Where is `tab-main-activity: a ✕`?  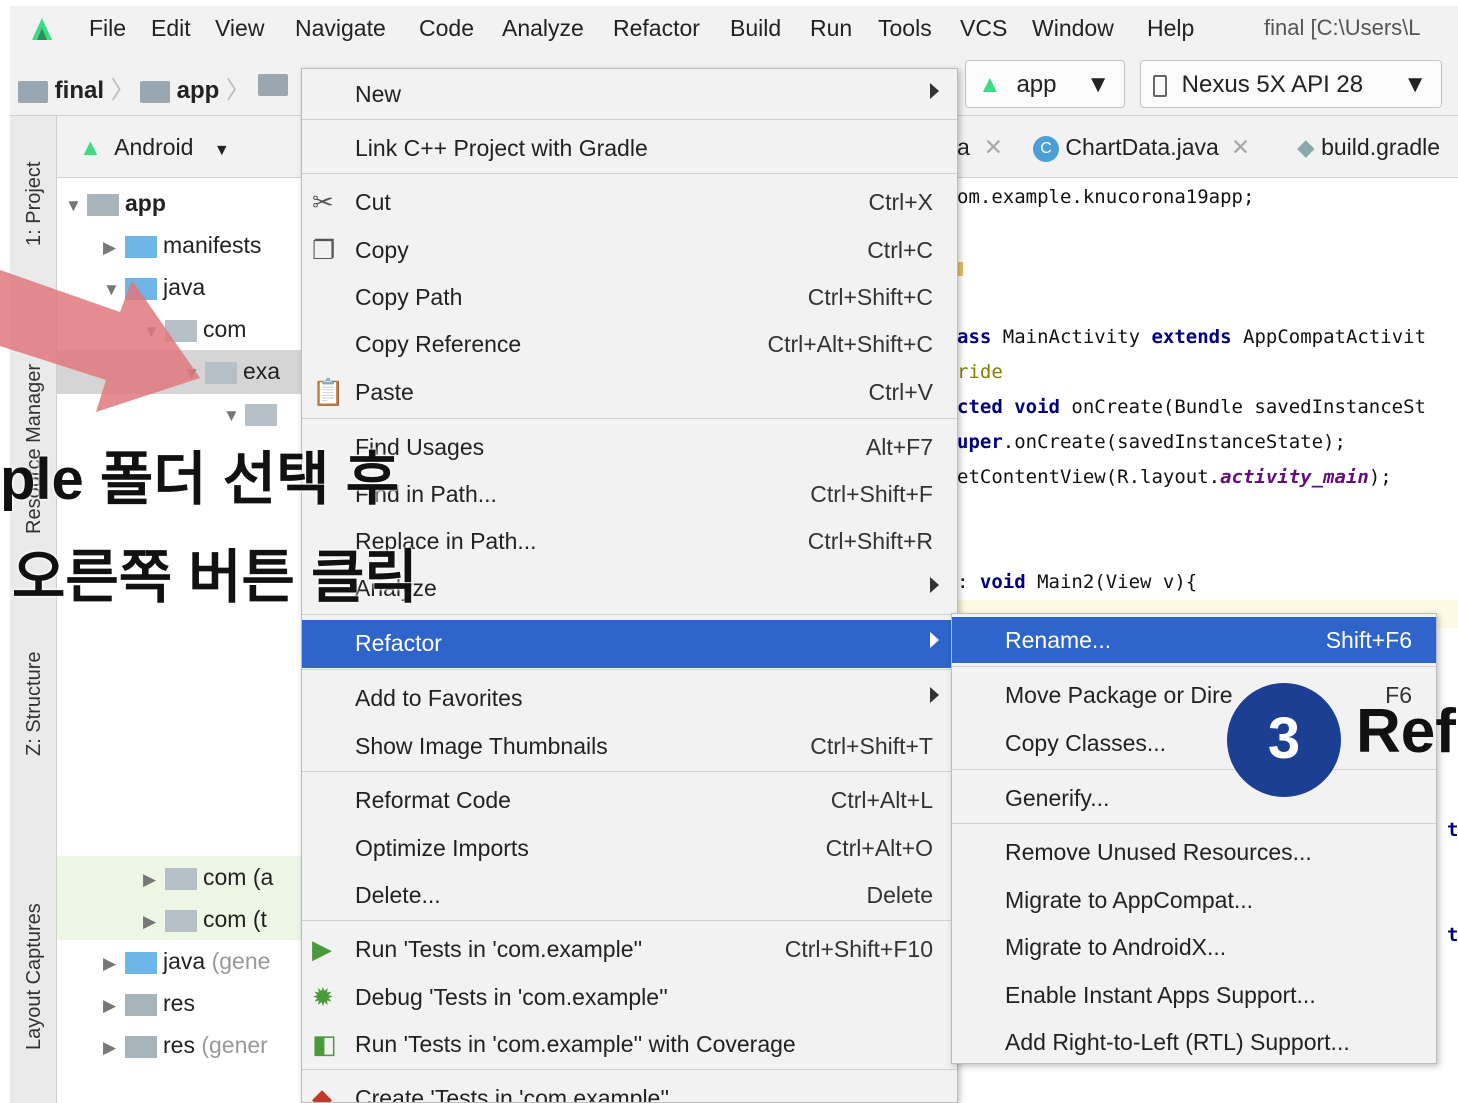 tab-main-activity: a ✕ is located at coordinates (980, 147).